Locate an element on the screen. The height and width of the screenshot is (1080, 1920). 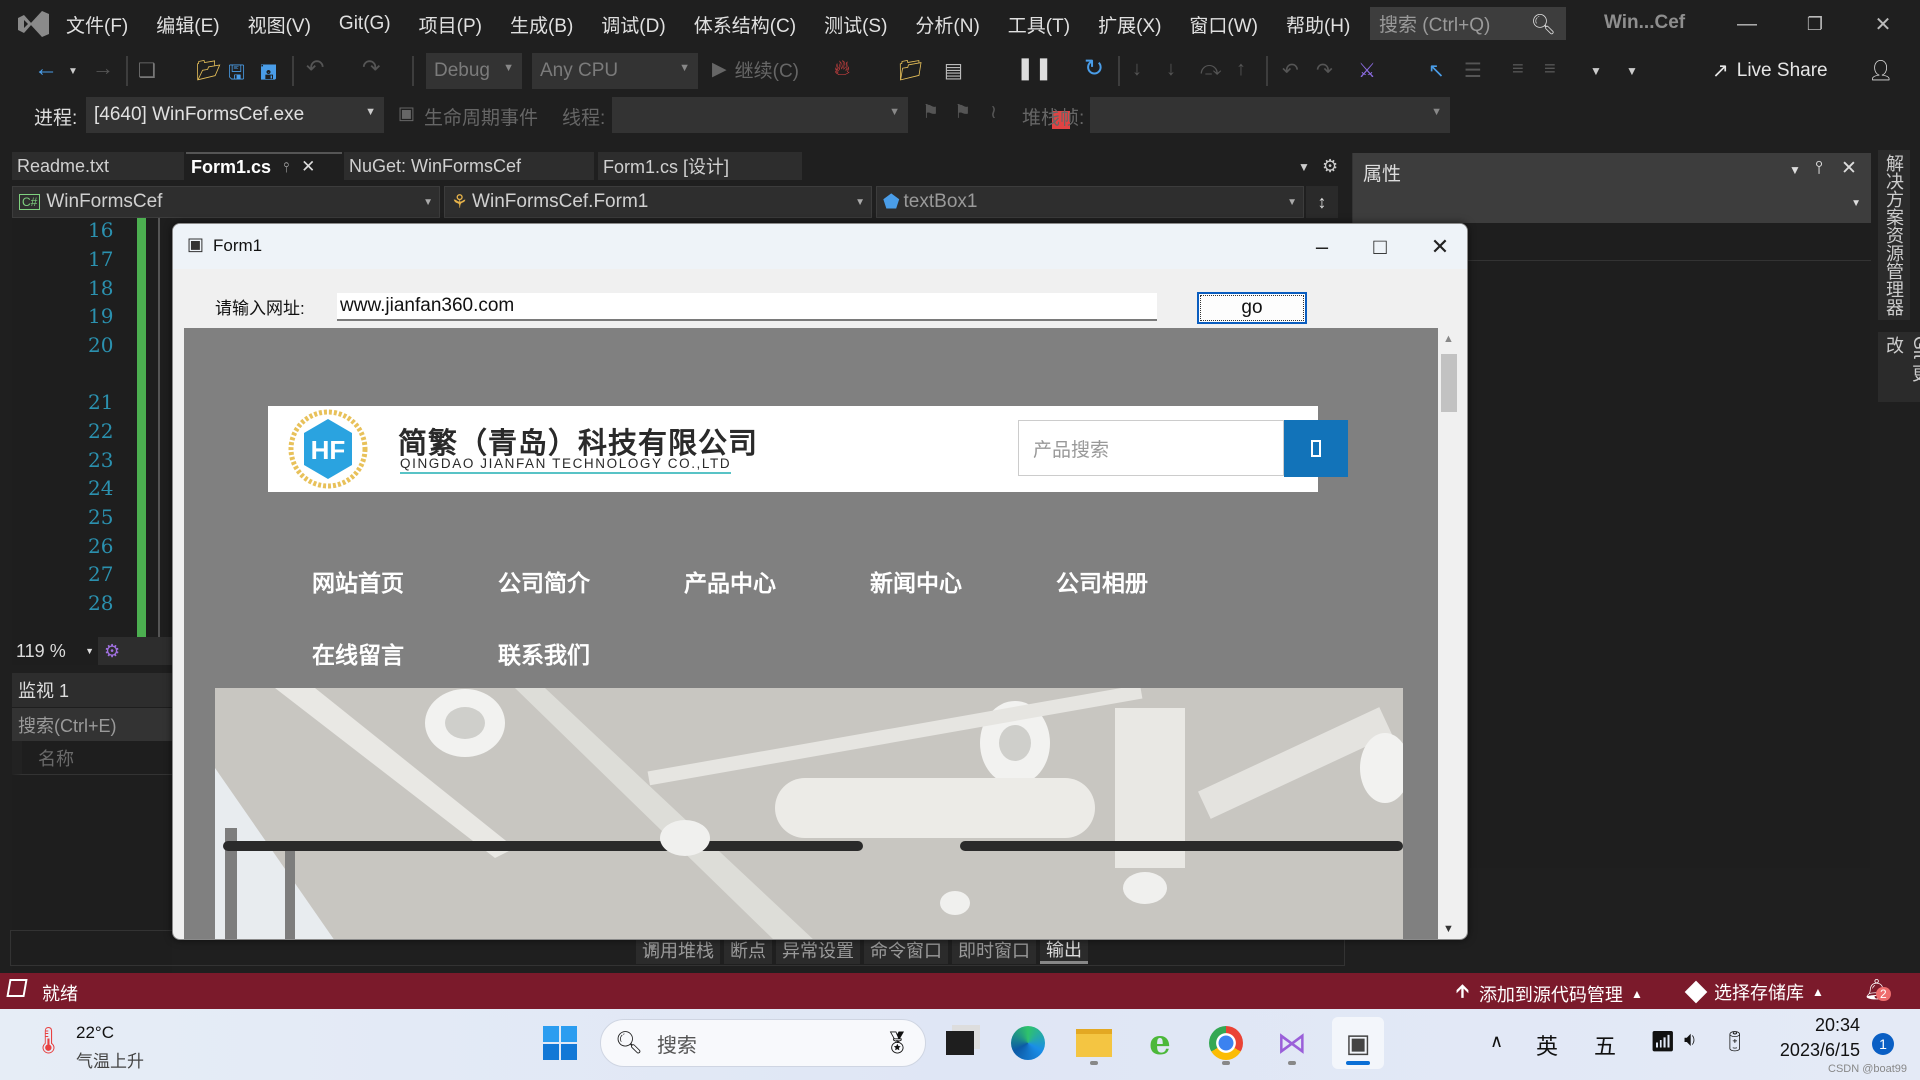
taskbar-visual-studio: ⋈ is located at coordinates (1292, 1043).